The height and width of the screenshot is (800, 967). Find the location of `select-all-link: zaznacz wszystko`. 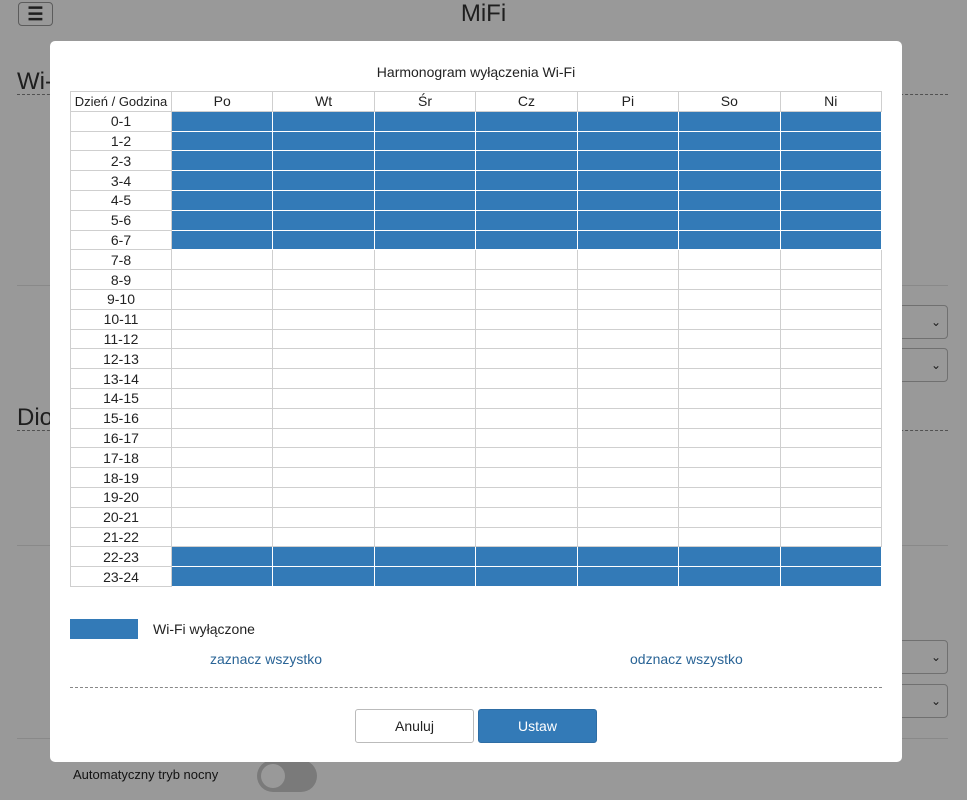

select-all-link: zaznacz wszystko is located at coordinates (266, 659).